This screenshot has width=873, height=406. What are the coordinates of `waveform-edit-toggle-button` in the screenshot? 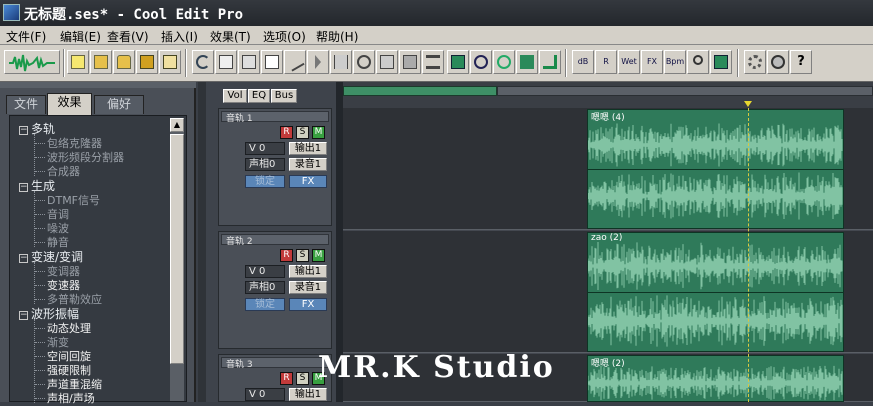 It's located at (32, 62).